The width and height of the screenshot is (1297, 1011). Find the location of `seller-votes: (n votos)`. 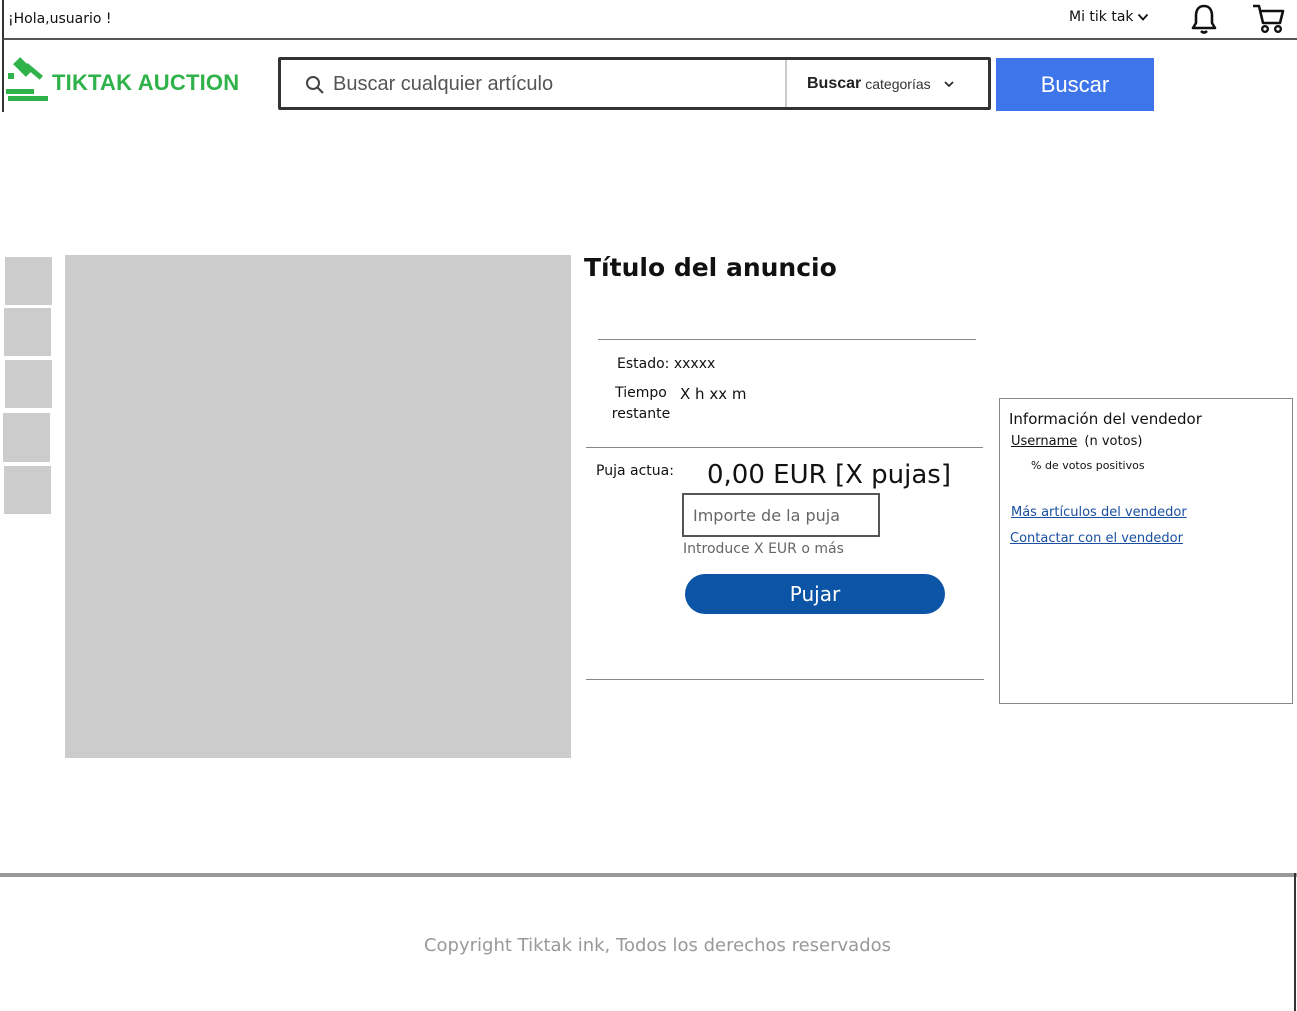

seller-votes: (n votos) is located at coordinates (1113, 441).